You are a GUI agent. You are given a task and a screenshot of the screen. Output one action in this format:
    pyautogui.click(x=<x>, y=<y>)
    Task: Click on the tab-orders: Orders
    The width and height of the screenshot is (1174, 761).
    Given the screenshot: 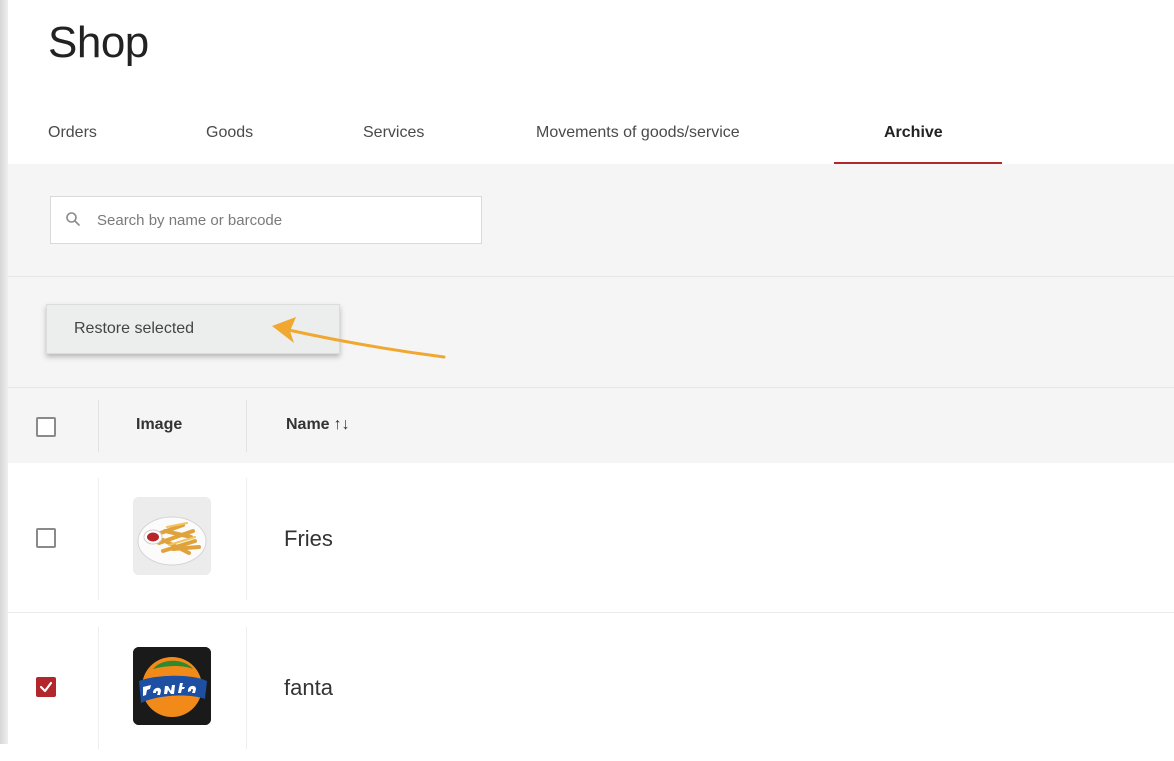 What is the action you would take?
    pyautogui.click(x=72, y=133)
    